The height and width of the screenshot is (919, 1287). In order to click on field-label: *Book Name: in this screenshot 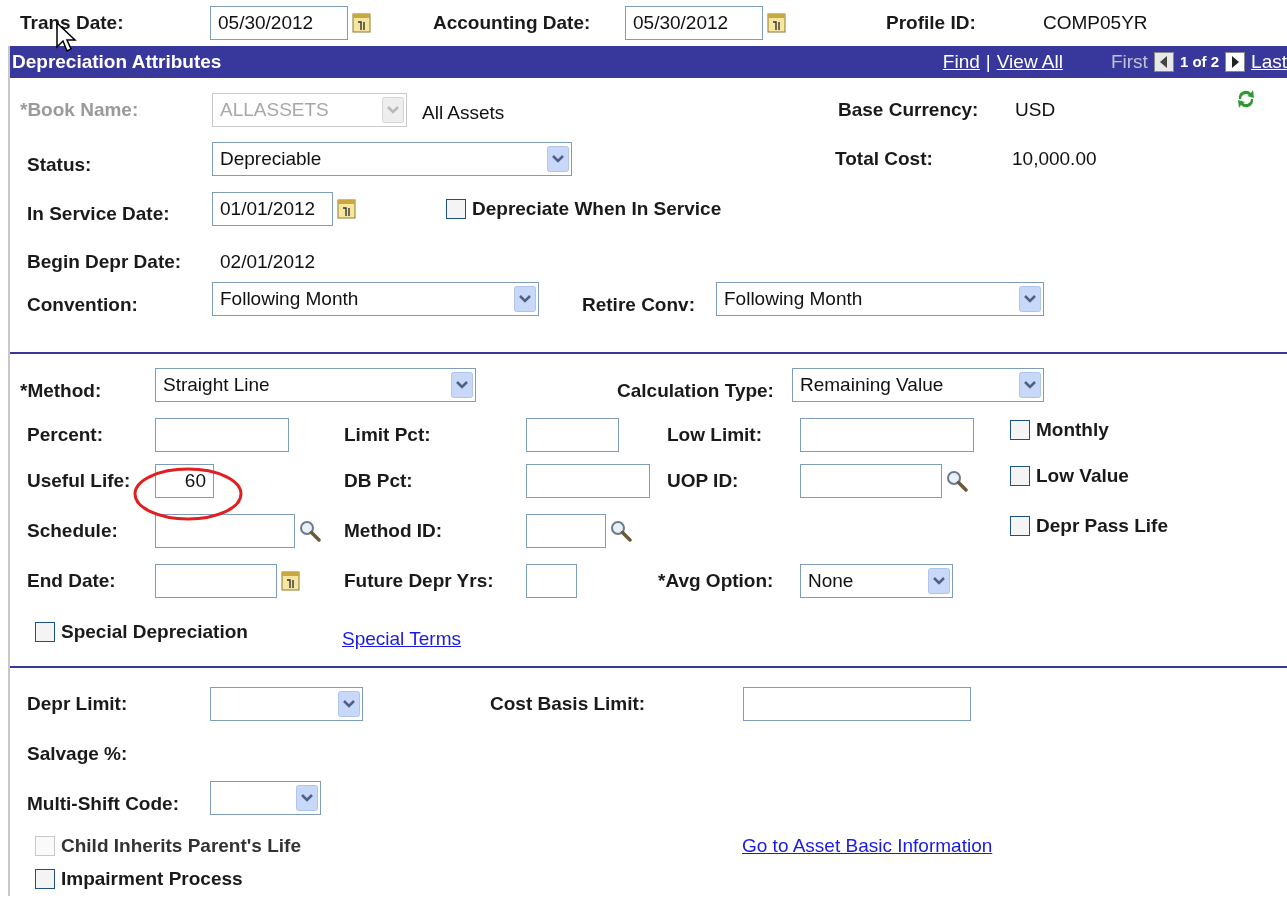, I will do `click(79, 109)`.